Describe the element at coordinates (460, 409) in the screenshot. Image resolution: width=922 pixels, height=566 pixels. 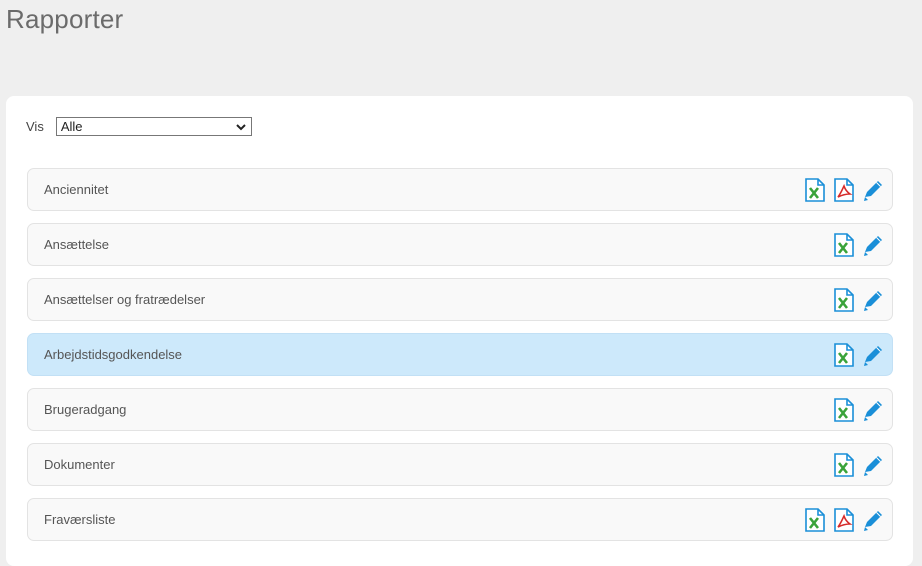
I see `report-row: Brugeradgang` at that location.